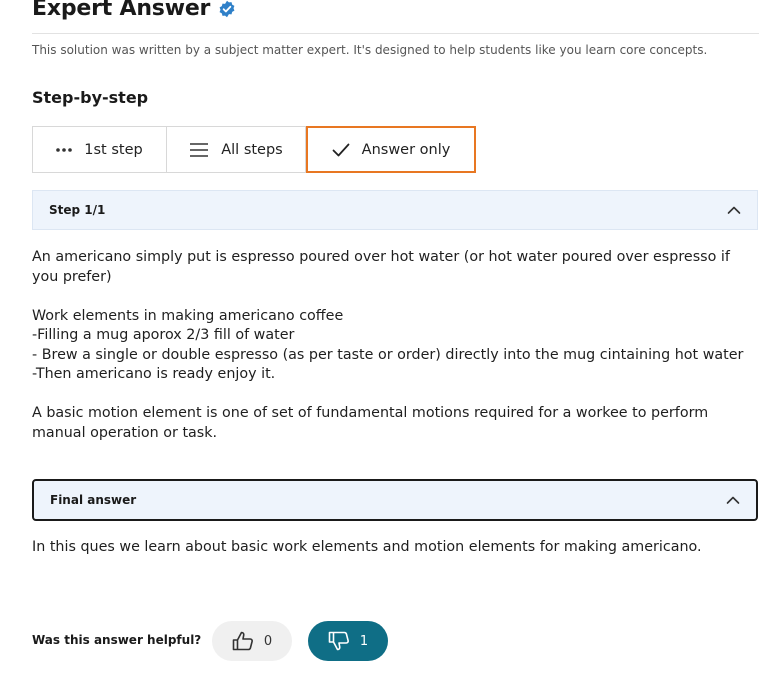 This screenshot has height=685, width=779. Describe the element at coordinates (268, 641) in the screenshot. I see `upvote-count: 0` at that location.